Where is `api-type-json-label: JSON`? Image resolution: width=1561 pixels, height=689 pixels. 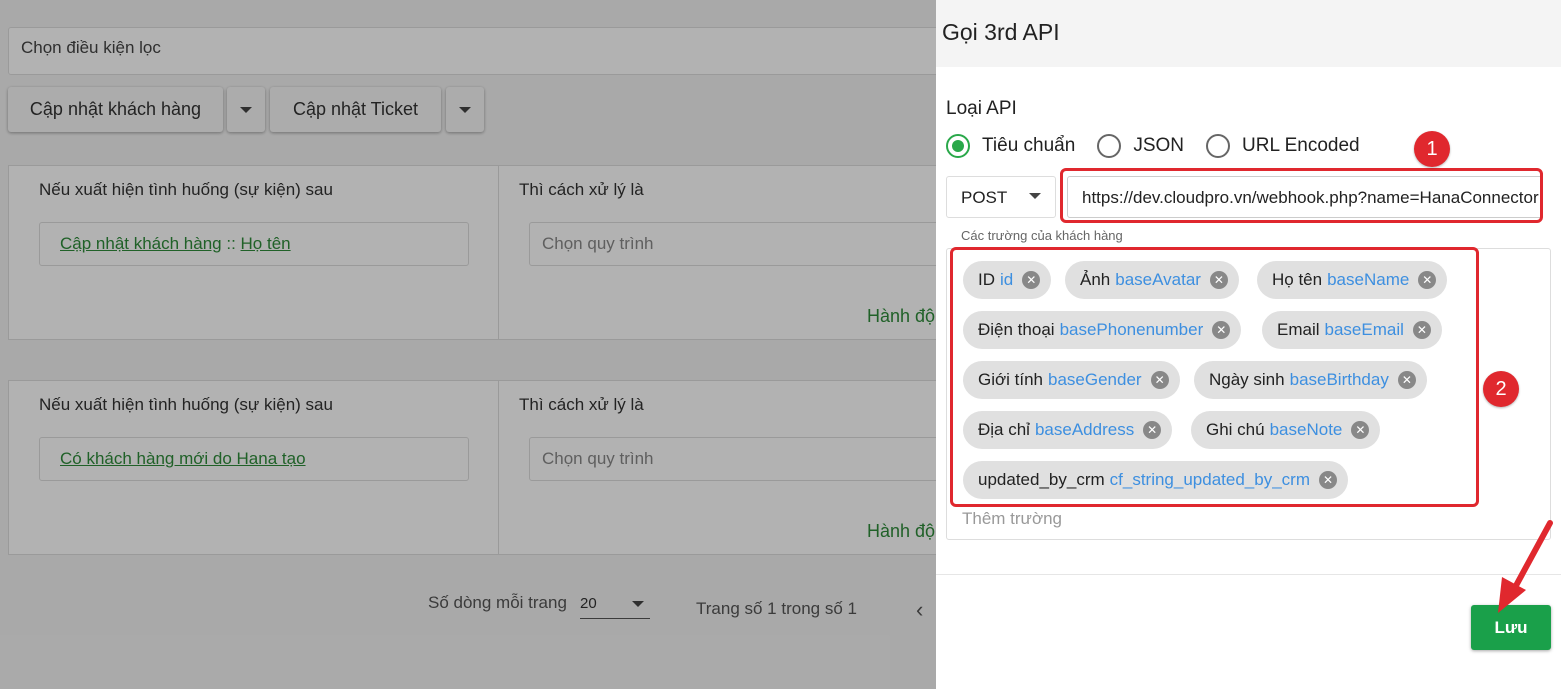
api-type-json-label: JSON is located at coordinates (1158, 145).